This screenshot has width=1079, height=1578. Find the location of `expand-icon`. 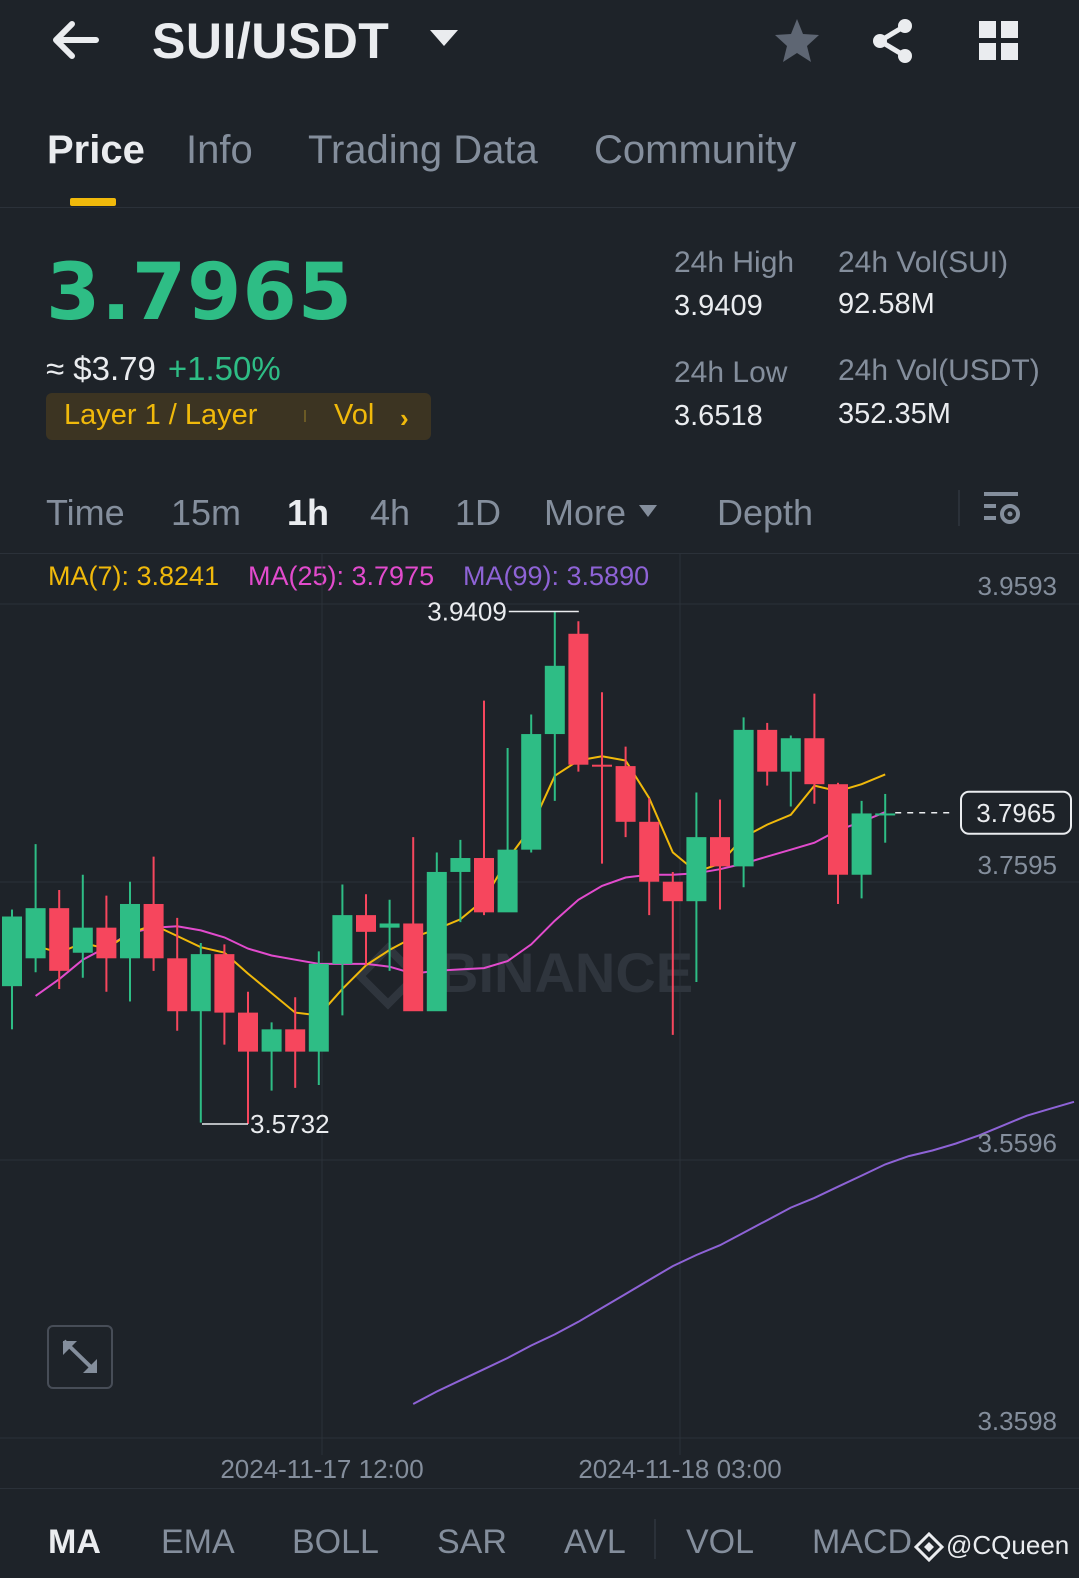

expand-icon is located at coordinates (79, 1356).